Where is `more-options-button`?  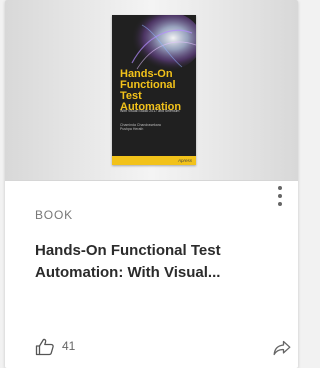
more-options-button is located at coordinates (280, 197).